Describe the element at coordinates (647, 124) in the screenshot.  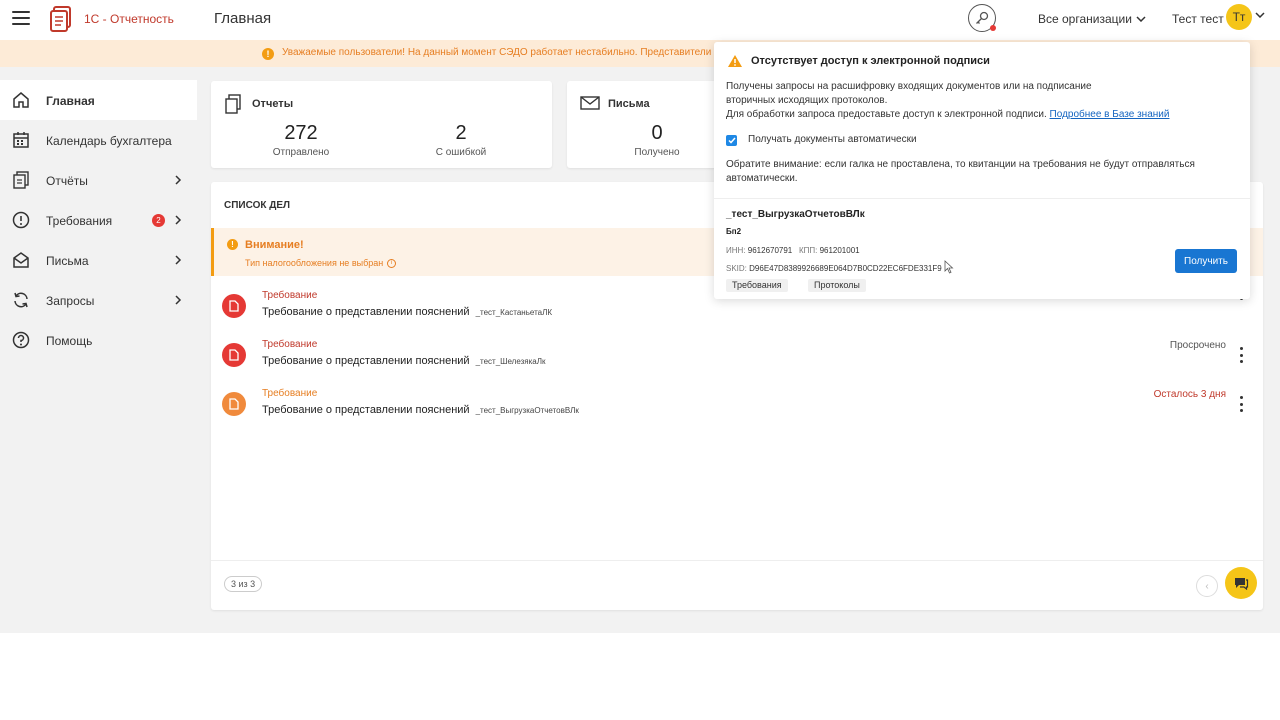
I see `letters-card: Письма 0 Получено` at that location.